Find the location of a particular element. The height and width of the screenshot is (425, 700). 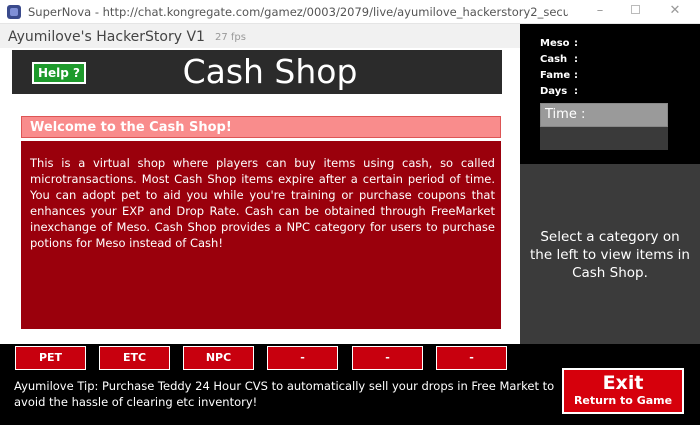

exit-button: Exit Return to Game is located at coordinates (623, 391).